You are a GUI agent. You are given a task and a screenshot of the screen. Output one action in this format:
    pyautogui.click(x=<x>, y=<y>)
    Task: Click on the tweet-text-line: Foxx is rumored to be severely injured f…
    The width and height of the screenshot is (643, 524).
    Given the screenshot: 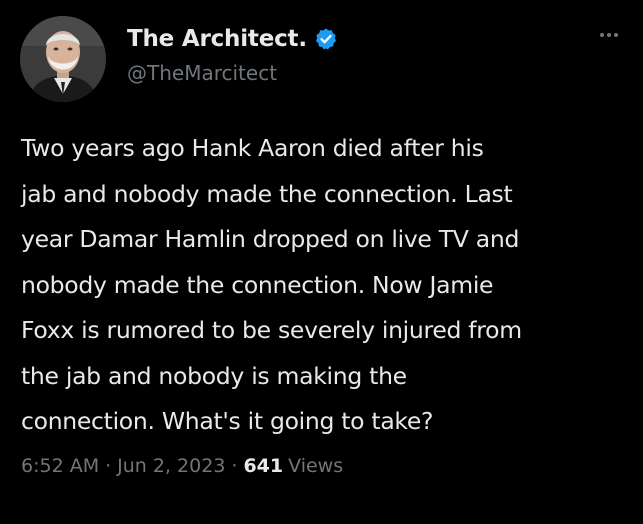 What is the action you would take?
    pyautogui.click(x=271, y=330)
    